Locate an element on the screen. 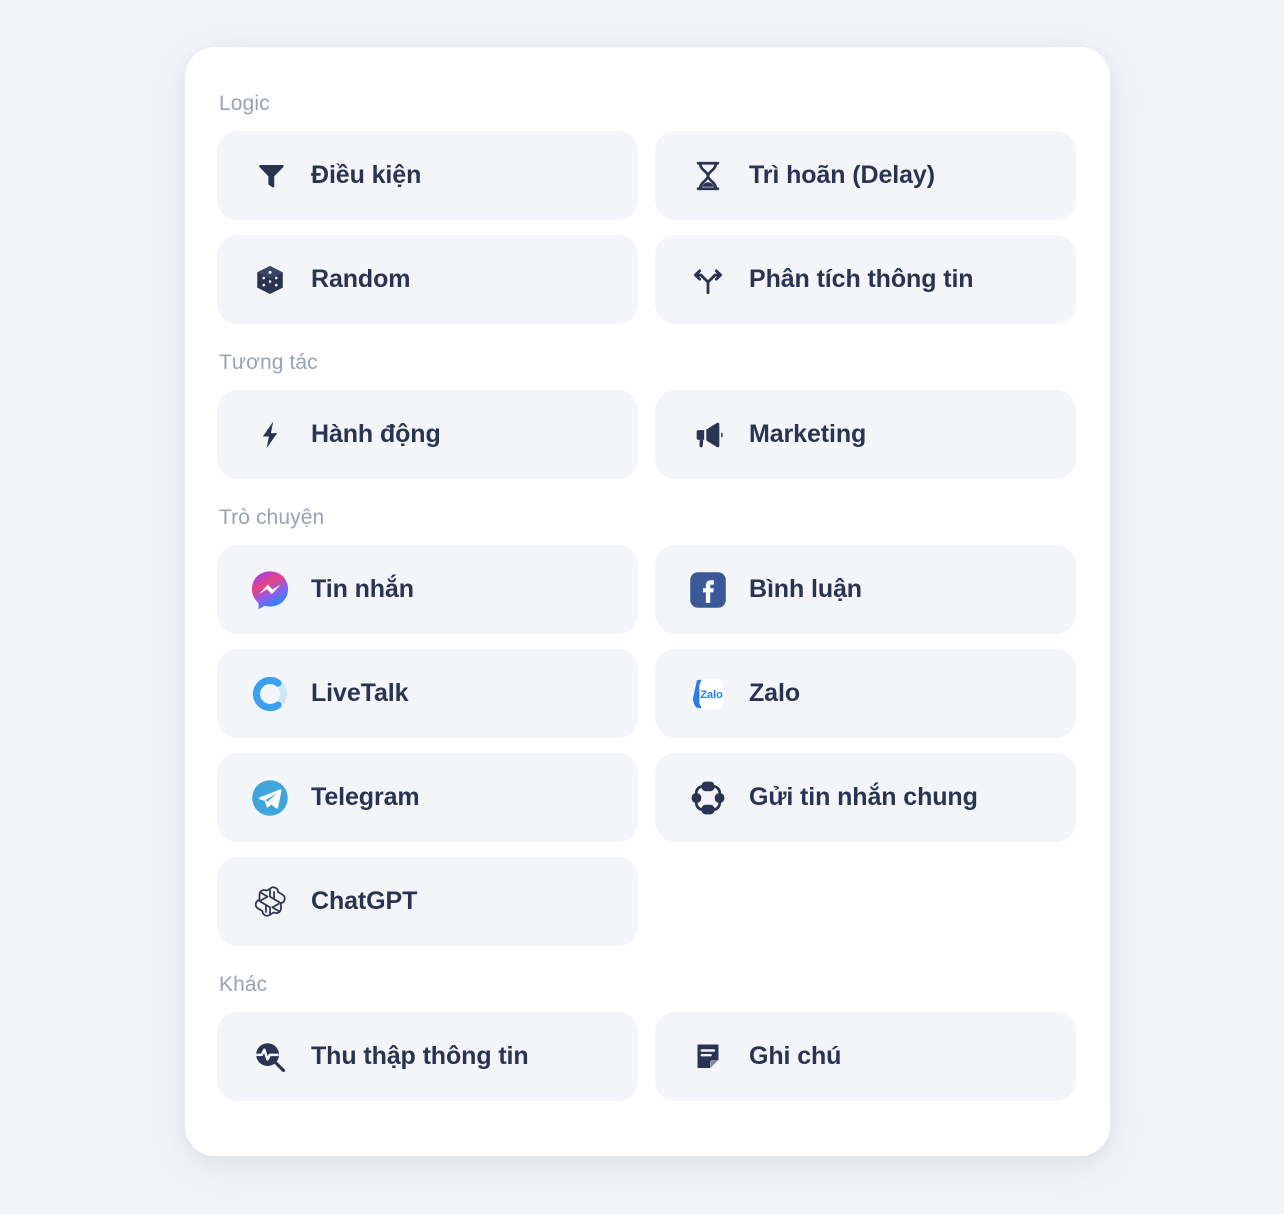 This screenshot has width=1284, height=1214. section-title-khac: Khác is located at coordinates (243, 984).